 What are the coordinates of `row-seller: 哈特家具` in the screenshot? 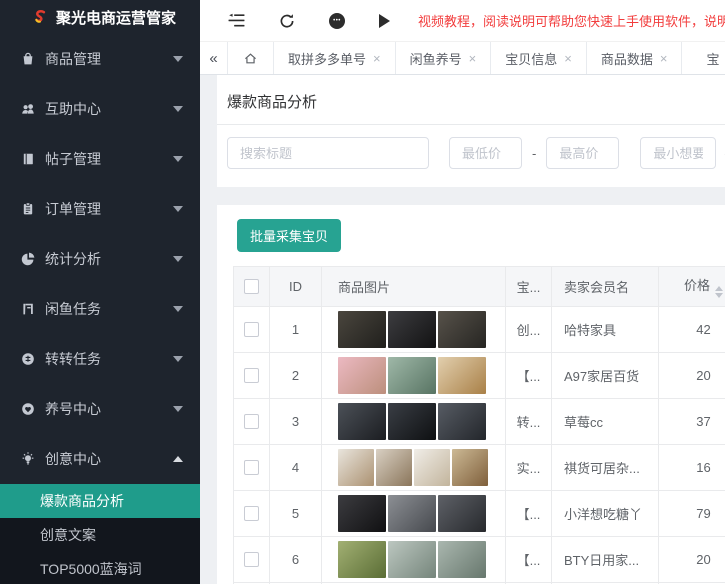 It's located at (605, 329).